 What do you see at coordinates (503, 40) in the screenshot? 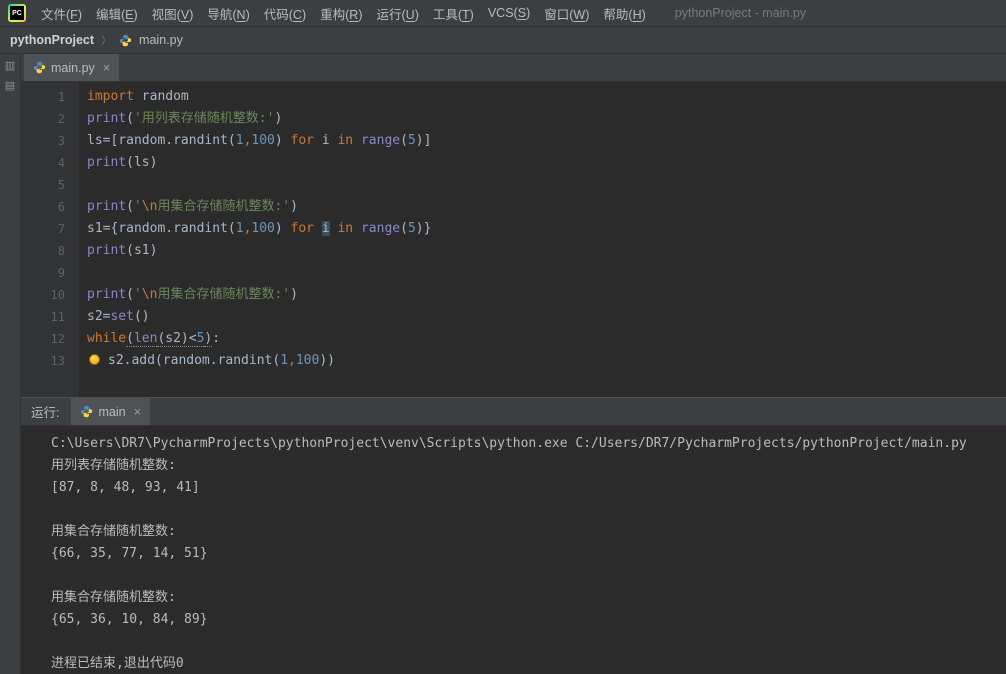
I see `breadcrumb: pythonProject 〉 main.py` at bounding box center [503, 40].